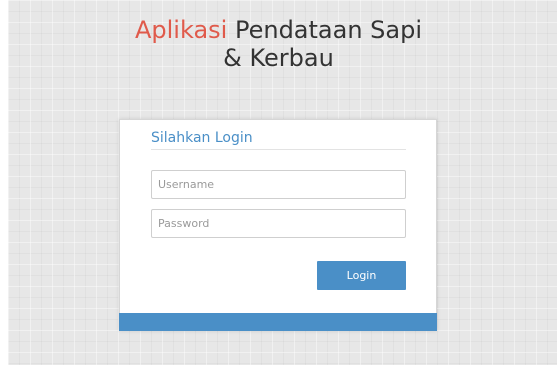  Describe the element at coordinates (202, 138) in the screenshot. I see `login-heading: Silahkan Login` at that location.